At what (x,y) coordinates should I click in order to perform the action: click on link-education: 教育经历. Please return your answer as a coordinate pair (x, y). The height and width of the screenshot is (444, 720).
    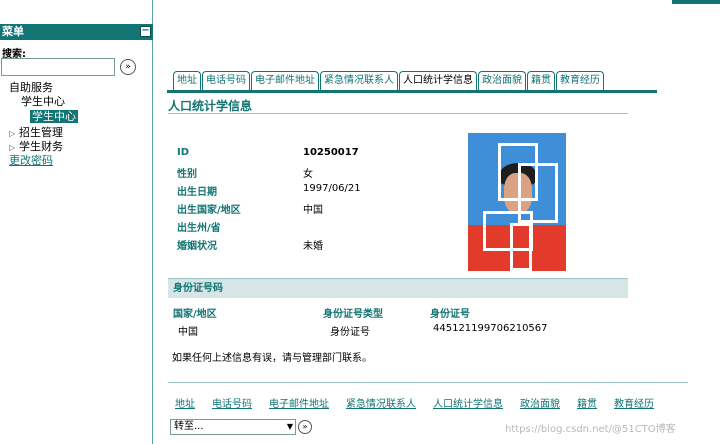
    Looking at the image, I should click on (634, 402).